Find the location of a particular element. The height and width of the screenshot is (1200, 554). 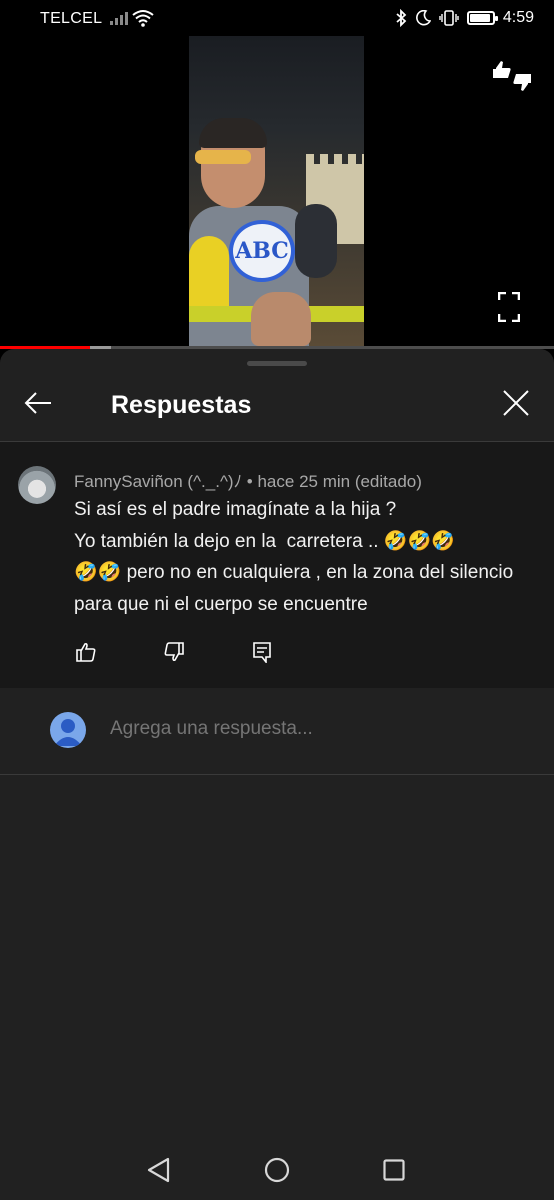

add-reply-row is located at coordinates (277, 731).